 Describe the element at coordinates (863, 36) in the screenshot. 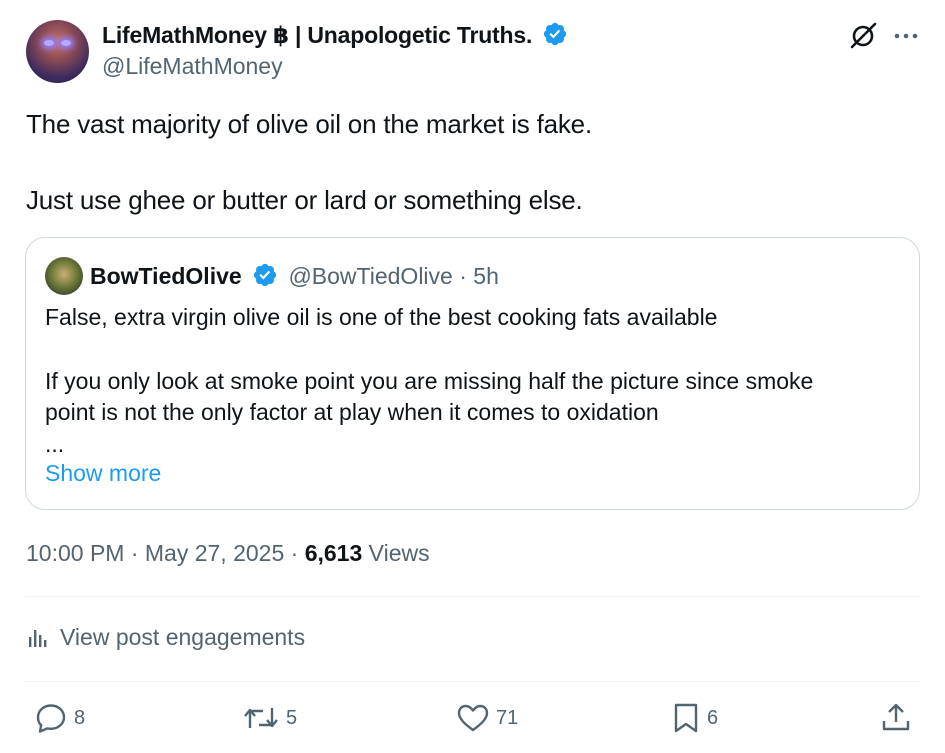

I see `grok-icon` at that location.